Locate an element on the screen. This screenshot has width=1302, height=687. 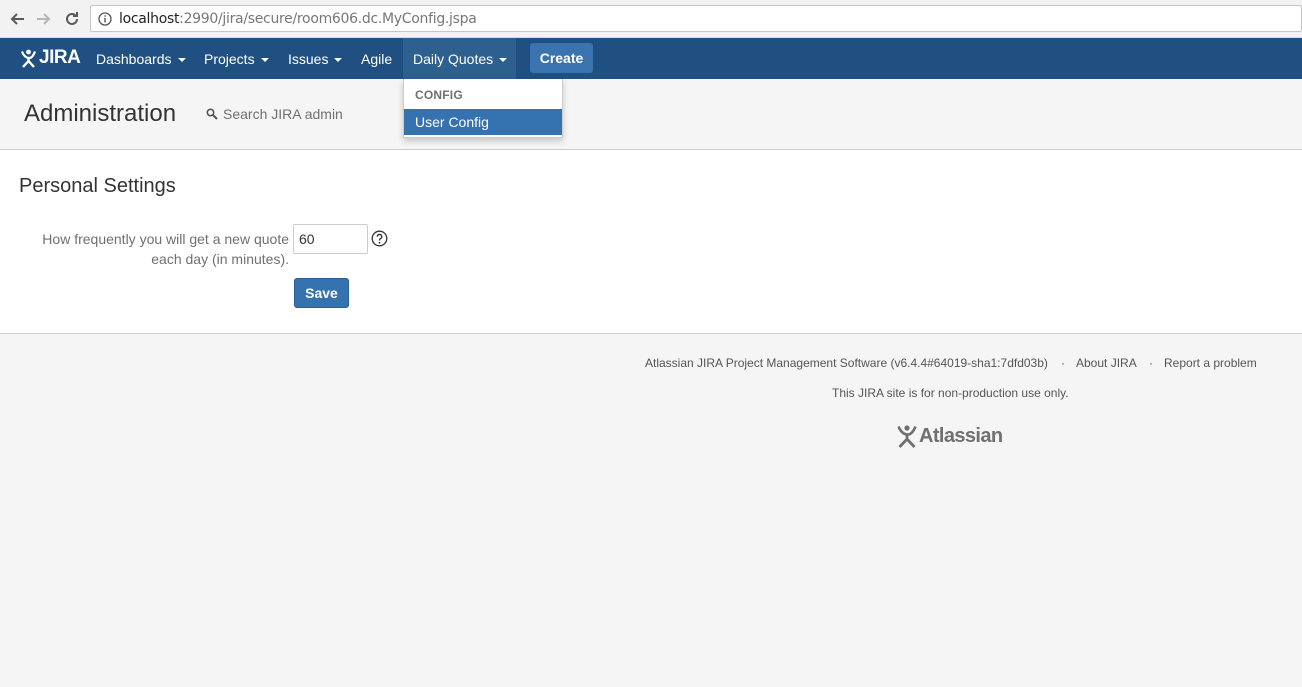
reload-icon is located at coordinates (72, 19).